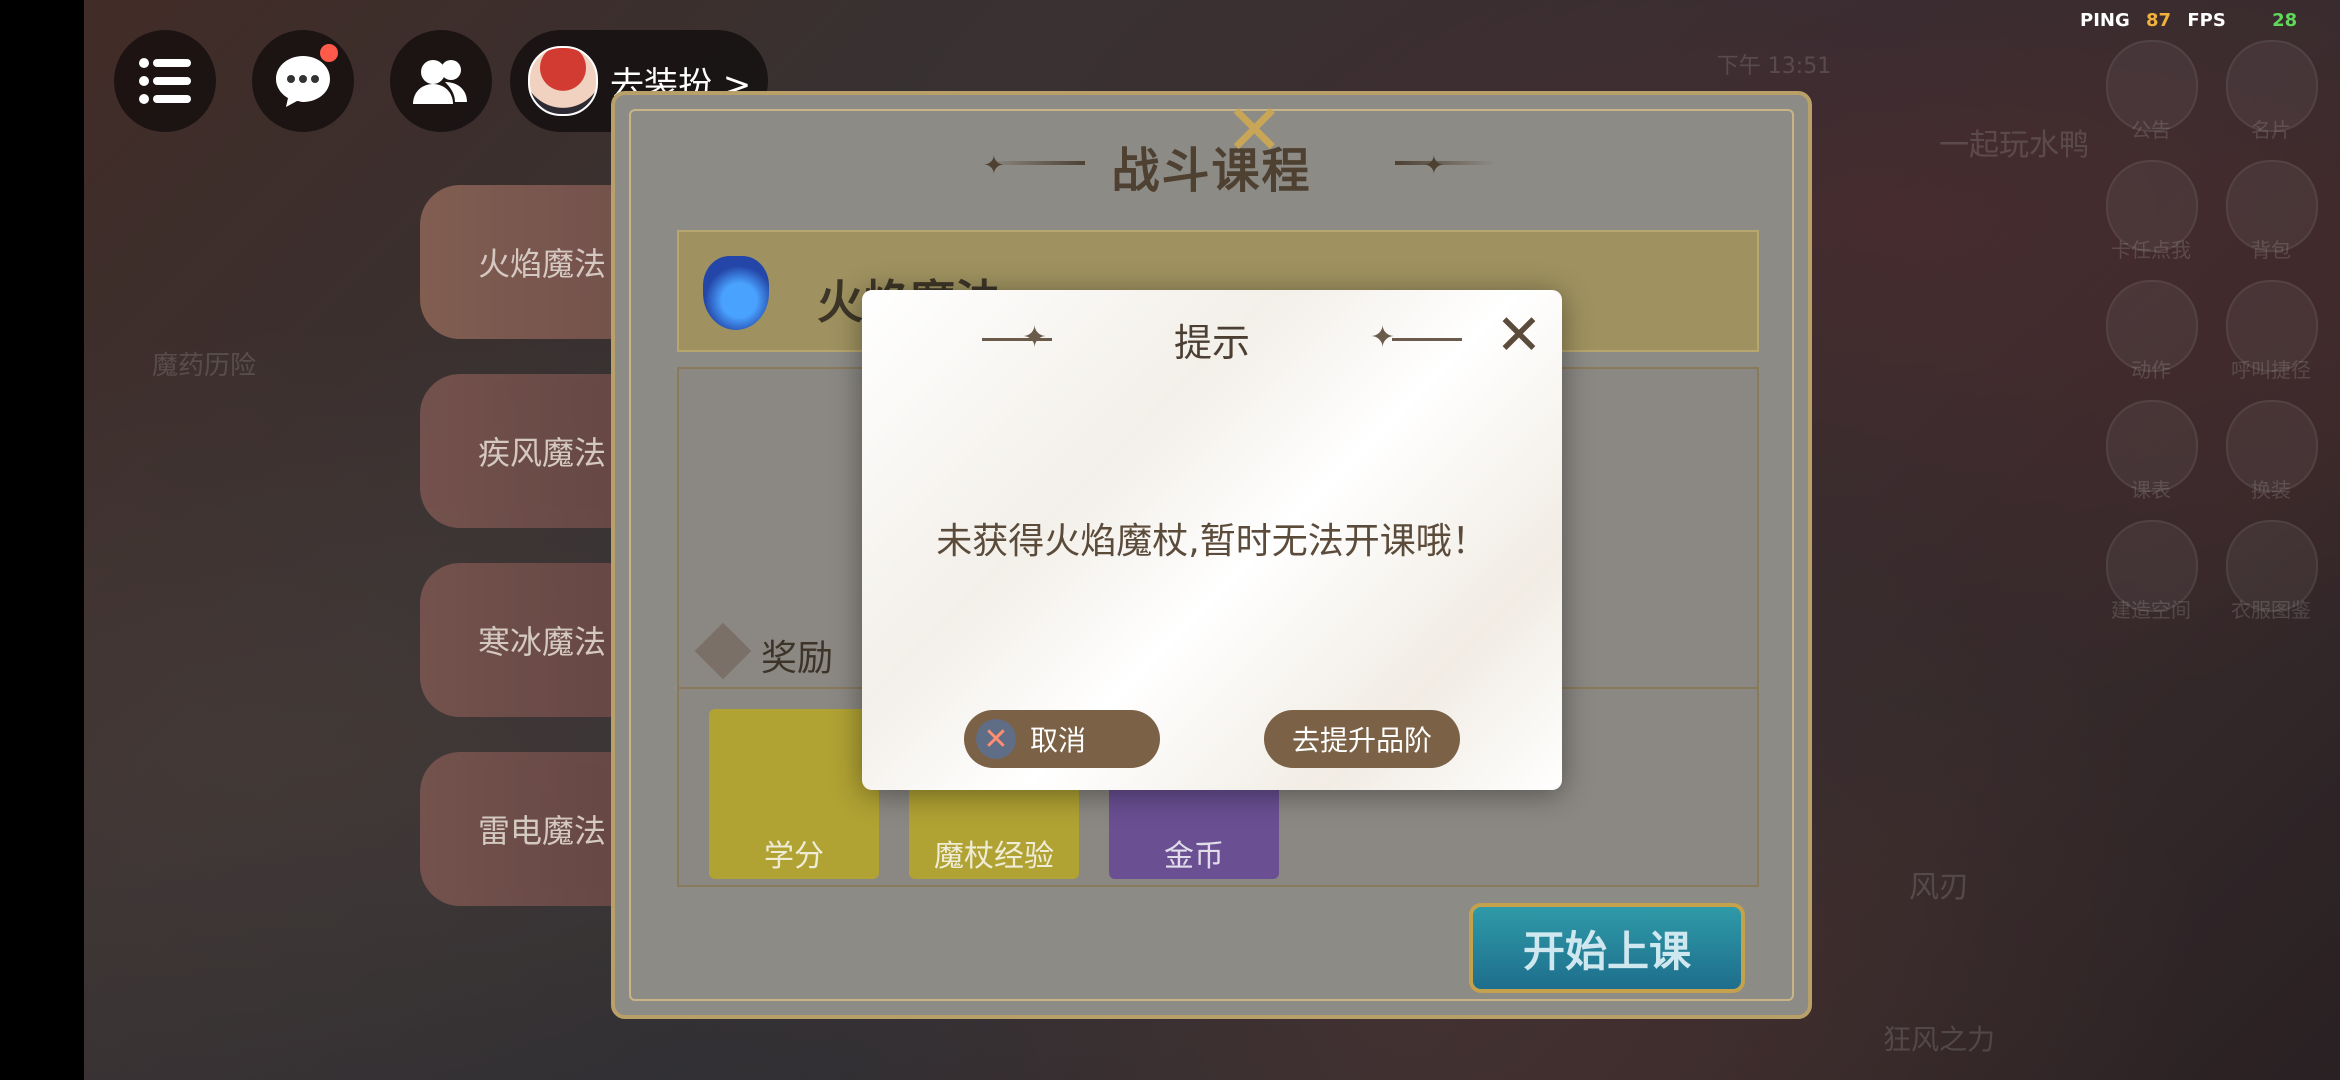 The width and height of the screenshot is (2340, 1080). What do you see at coordinates (1211, 171) in the screenshot?
I see `panel-title: 战斗课程` at bounding box center [1211, 171].